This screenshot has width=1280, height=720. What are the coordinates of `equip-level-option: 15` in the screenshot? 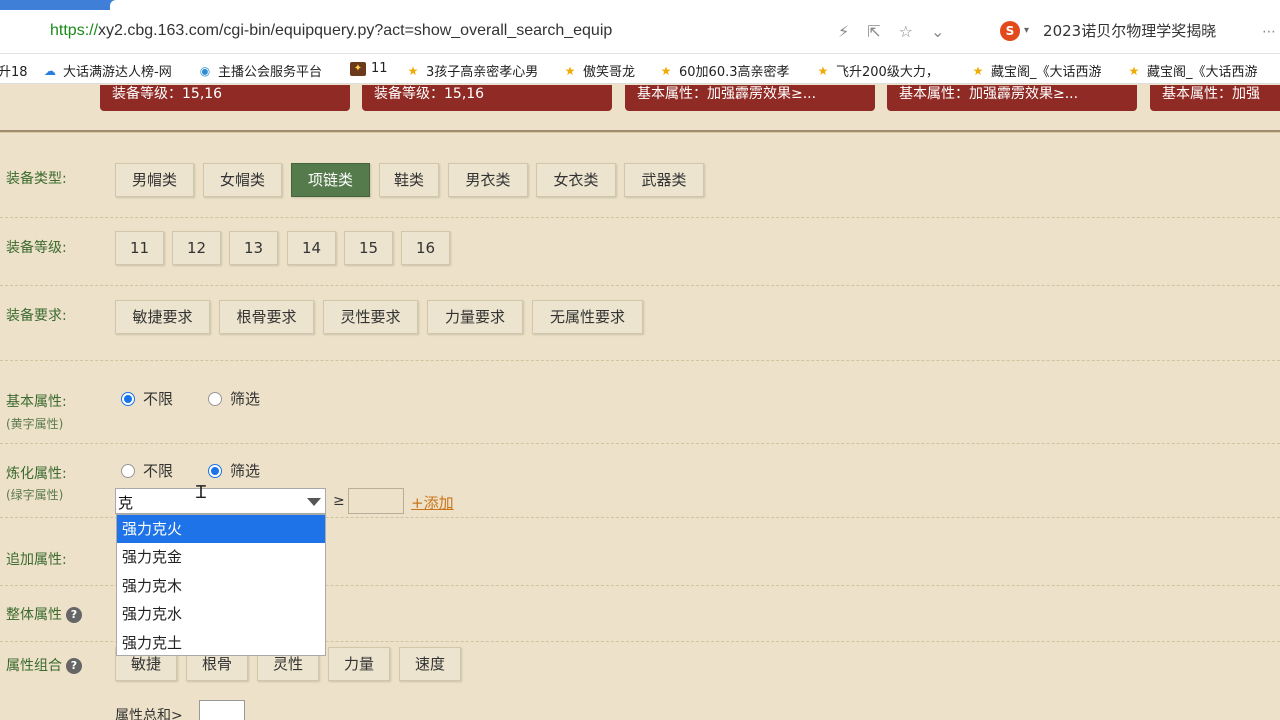 It's located at (368, 248).